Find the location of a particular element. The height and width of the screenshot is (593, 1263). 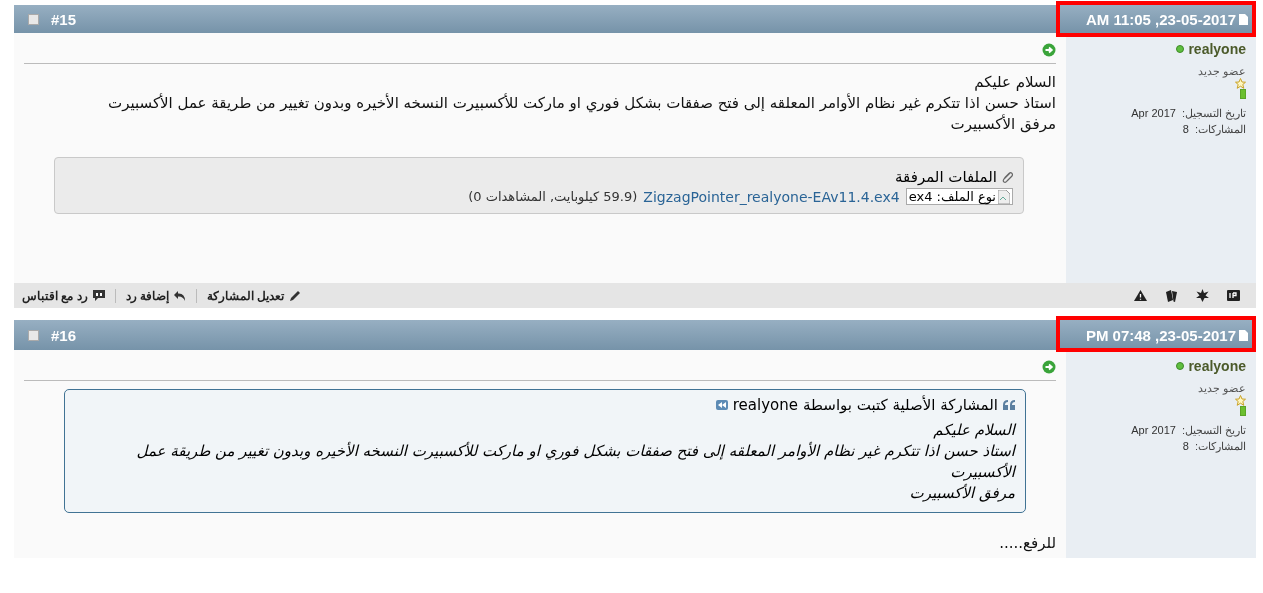

message-text: استاذ حسن اذا تتكرم غير نظام الأوامر المعلقه إلى فتح صفقات بشكل فوري او ماركت للأكسبيرت النسخه الأخيره وبدون تغيير من طريقة عمل الأكسبيرت is located at coordinates (581, 103).